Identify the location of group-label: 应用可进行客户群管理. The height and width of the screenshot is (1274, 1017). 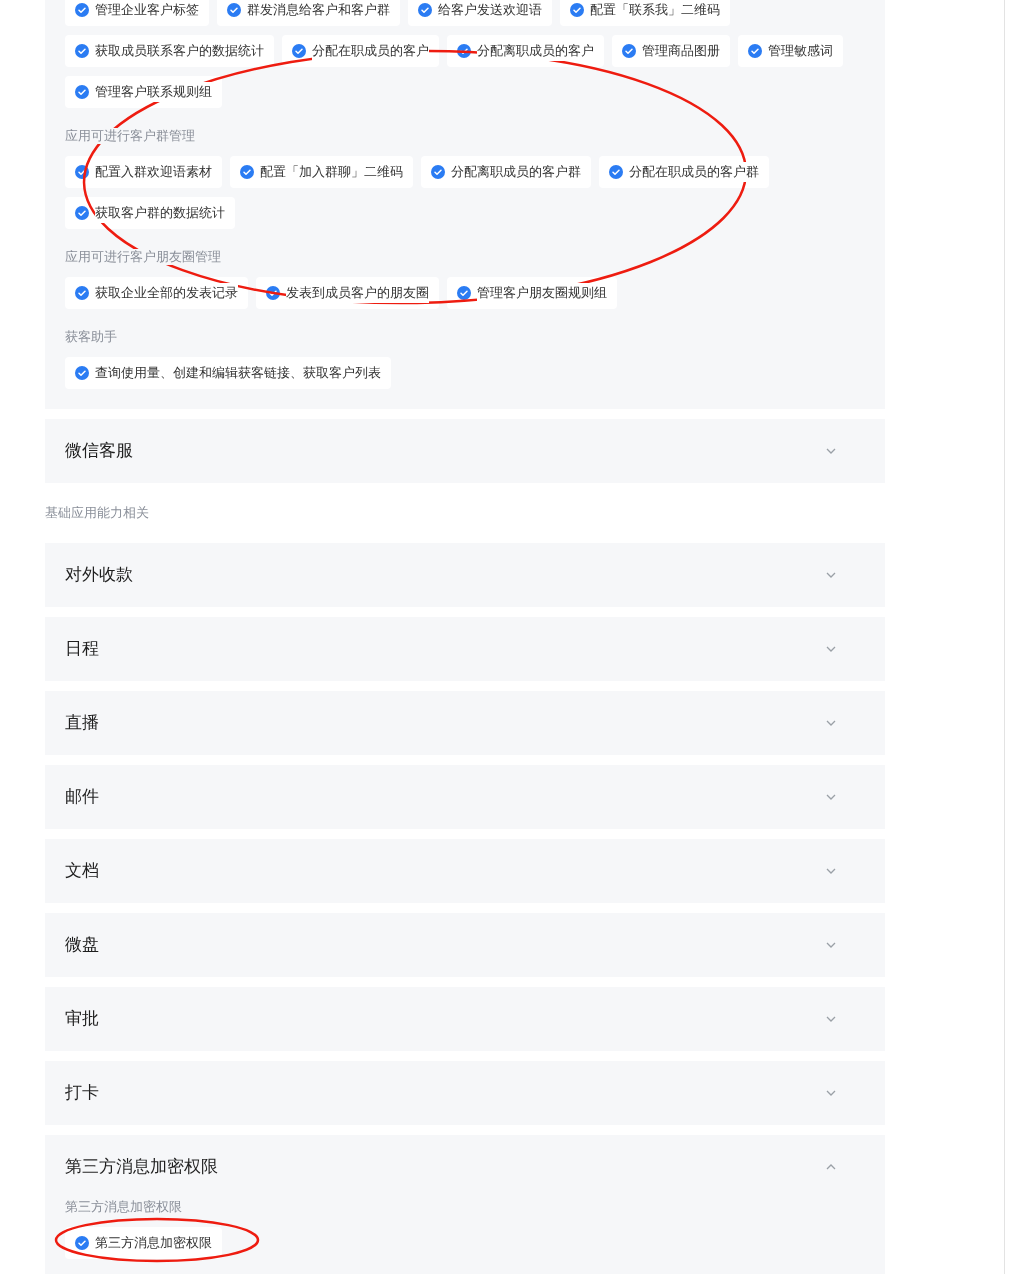
(130, 136).